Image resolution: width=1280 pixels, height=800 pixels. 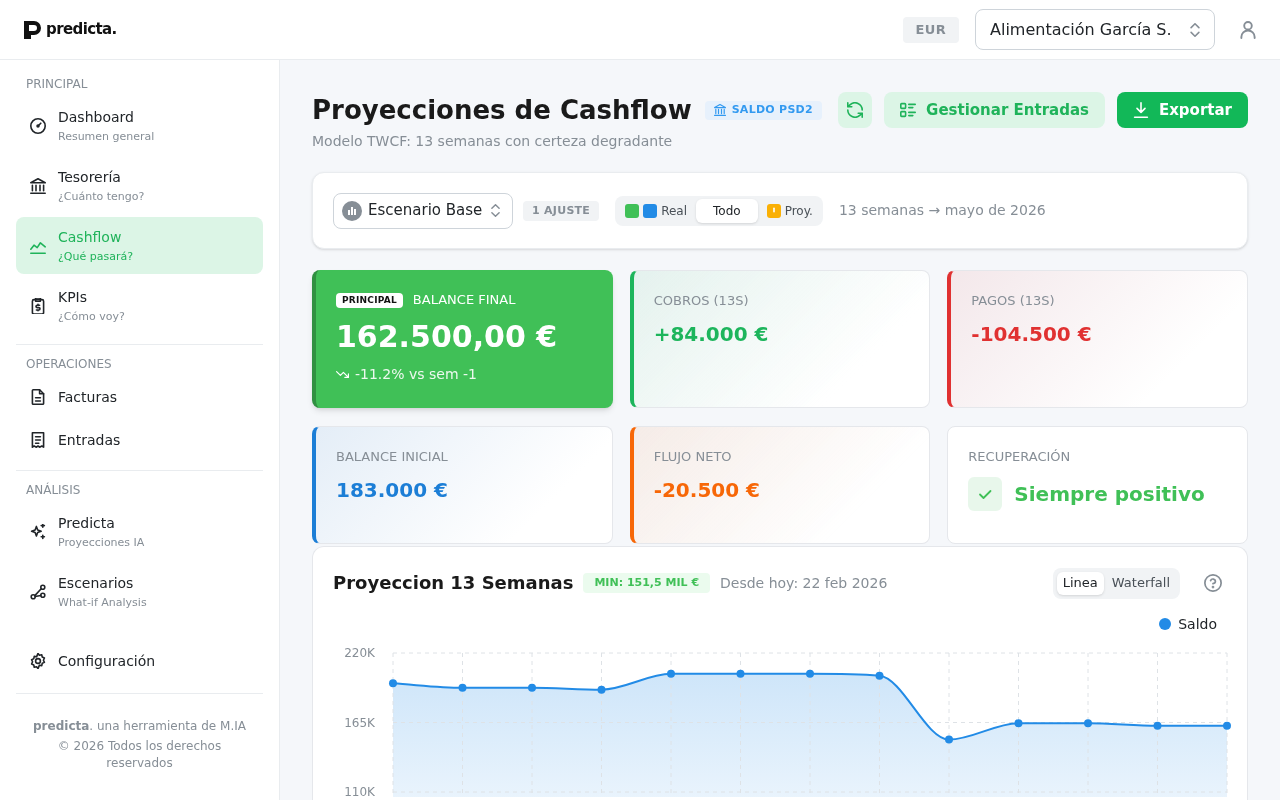 I want to click on legend-label: Saldo, so click(x=1197, y=624).